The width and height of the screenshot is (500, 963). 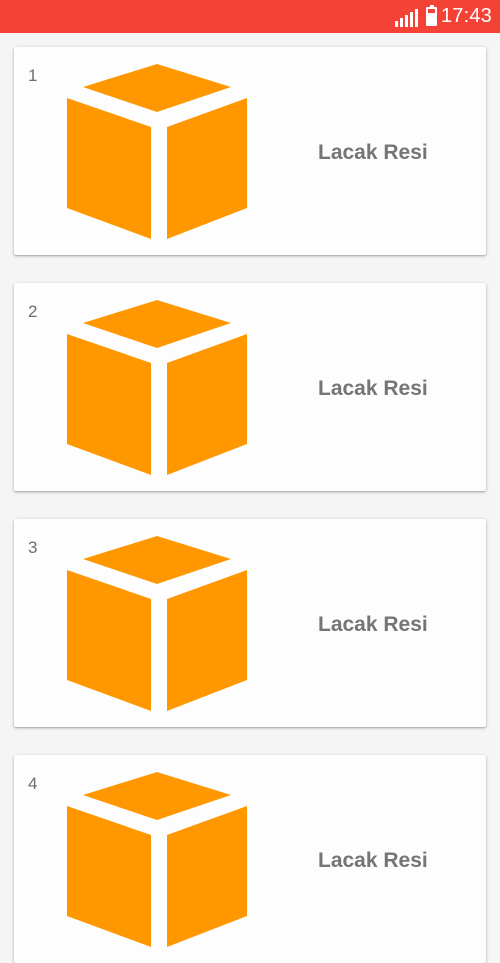 What do you see at coordinates (33, 547) in the screenshot?
I see `item-number: 3` at bounding box center [33, 547].